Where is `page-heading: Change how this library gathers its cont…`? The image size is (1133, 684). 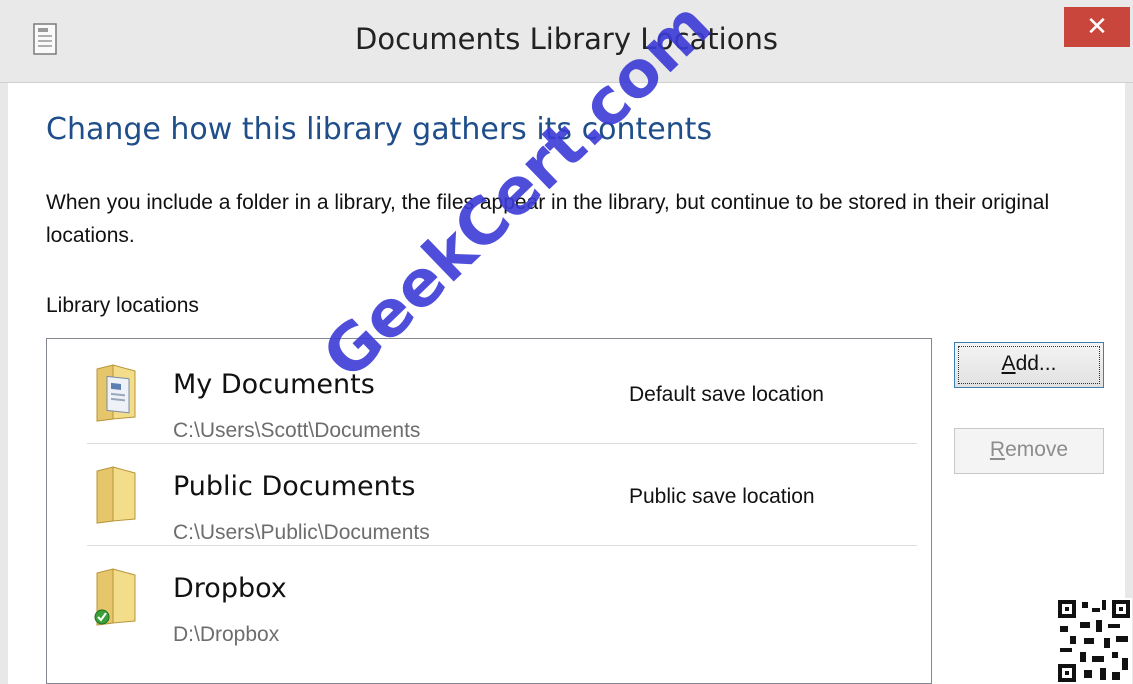 page-heading: Change how this library gathers its cont… is located at coordinates (379, 129).